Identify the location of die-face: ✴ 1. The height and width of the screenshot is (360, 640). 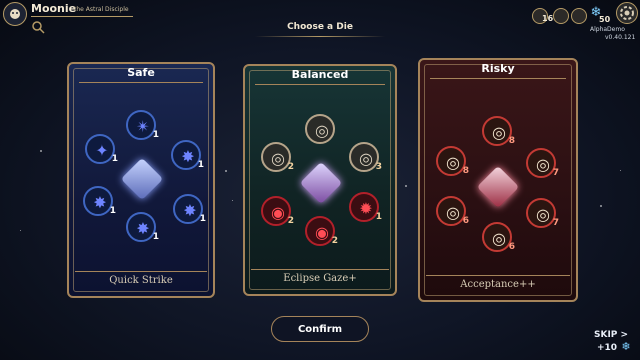
(142, 125).